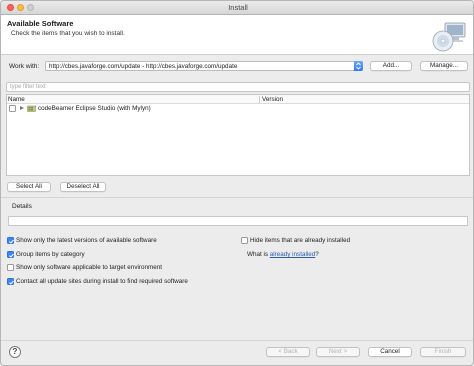 The width and height of the screenshot is (474, 366). Describe the element at coordinates (238, 99) in the screenshot. I see `tree-header: Name Version` at that location.